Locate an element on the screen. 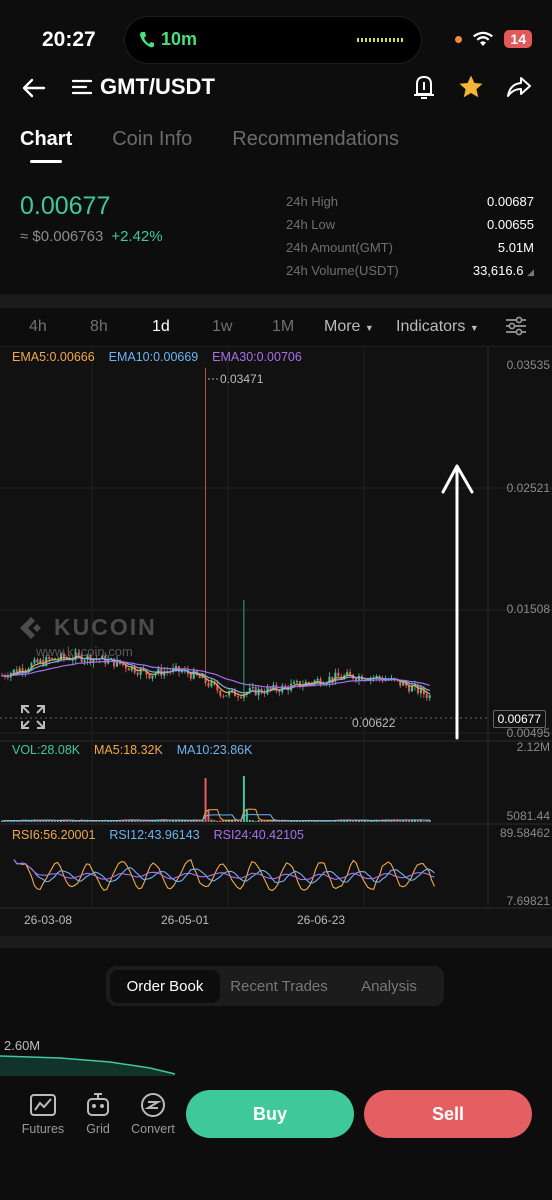  price-alert-icon is located at coordinates (424, 87).